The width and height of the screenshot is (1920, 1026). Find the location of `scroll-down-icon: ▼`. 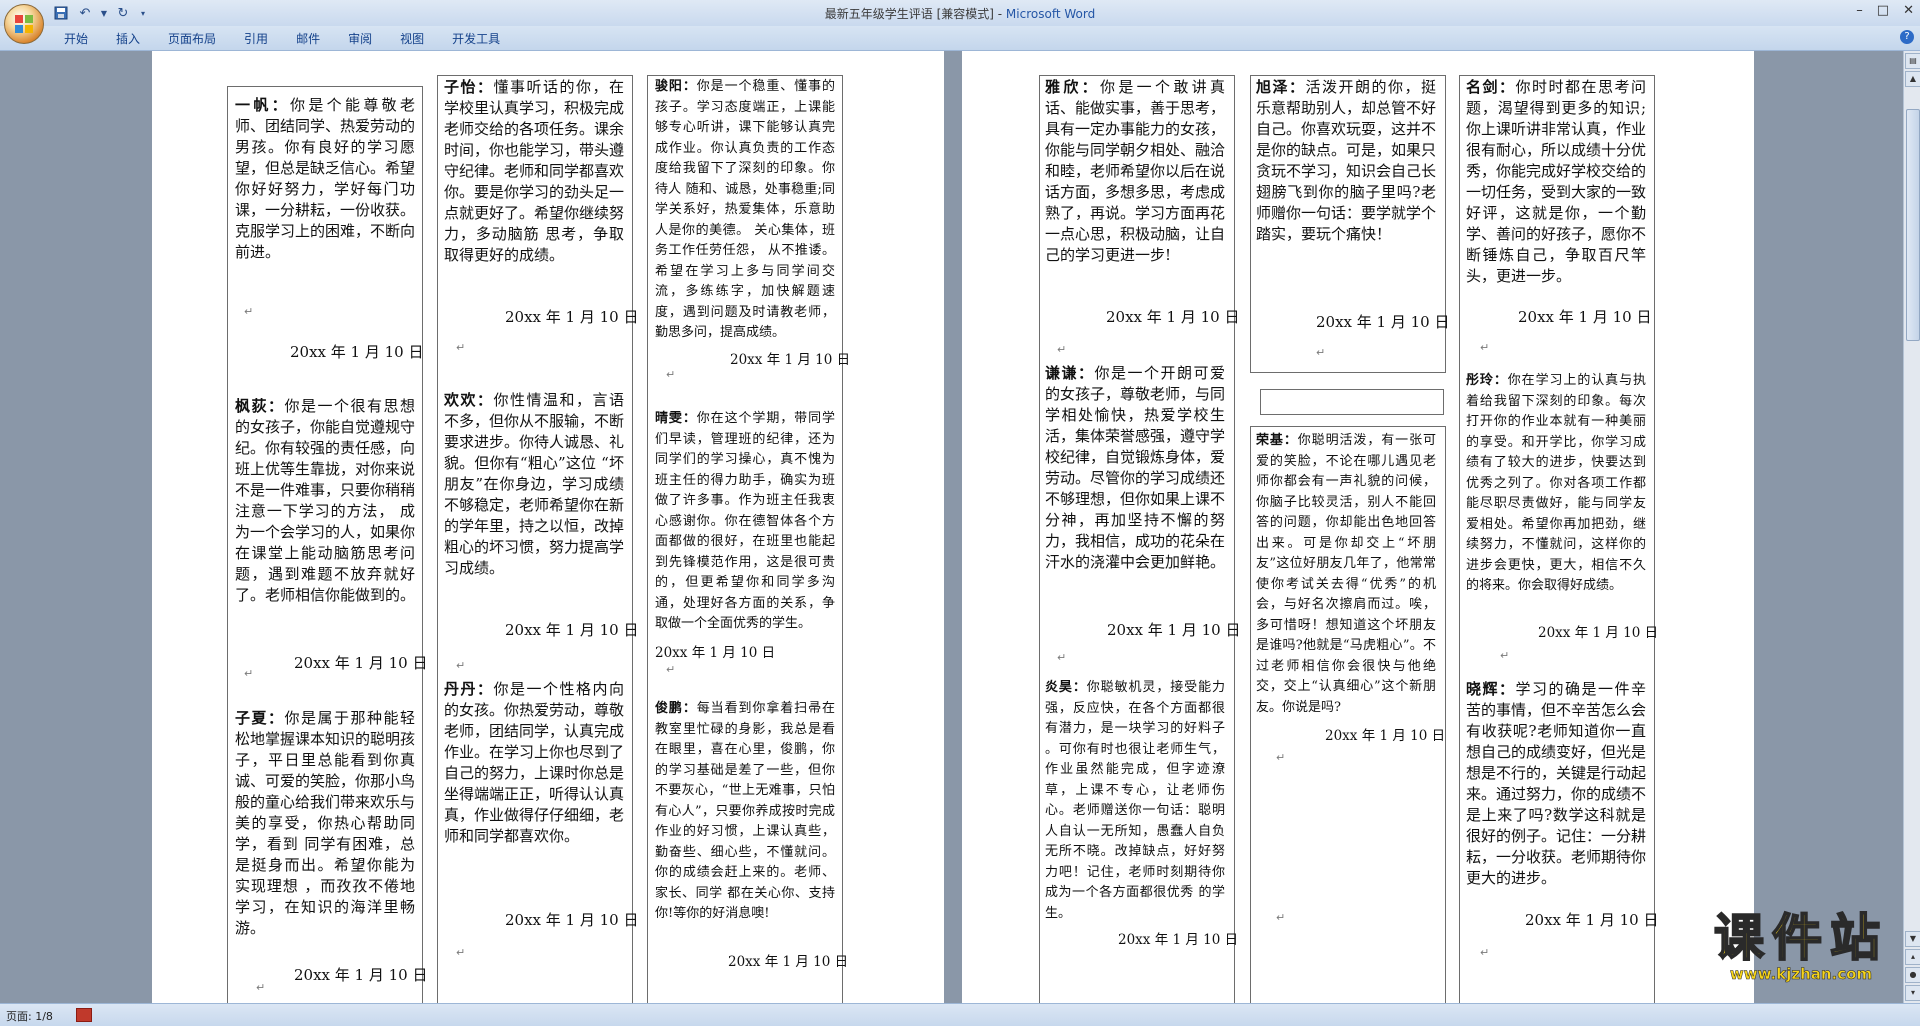

scroll-down-icon: ▼ is located at coordinates (1912, 939).